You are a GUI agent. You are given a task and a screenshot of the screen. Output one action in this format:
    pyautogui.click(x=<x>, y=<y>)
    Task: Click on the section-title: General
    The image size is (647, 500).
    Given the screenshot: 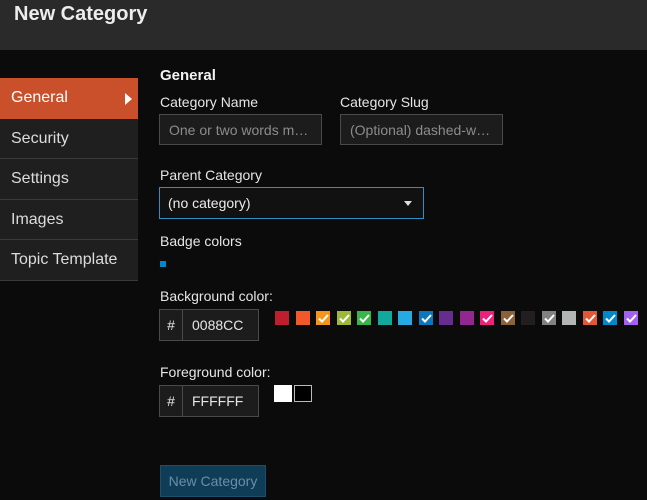 What is the action you would take?
    pyautogui.click(x=188, y=75)
    